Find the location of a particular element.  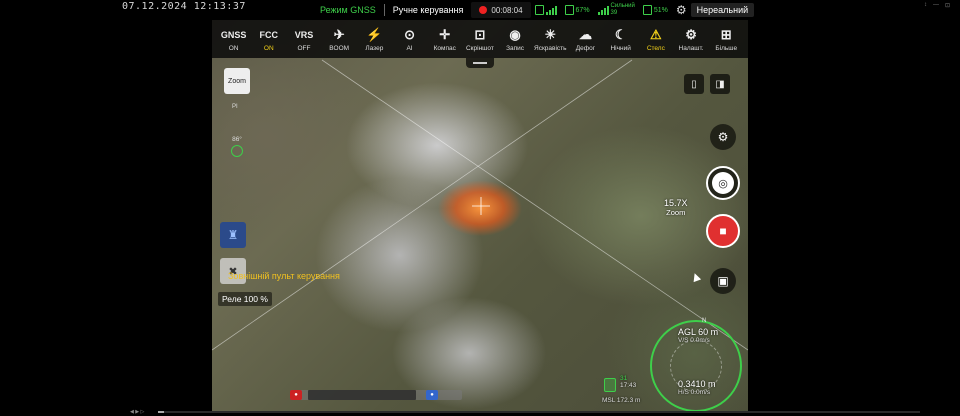

photo-shutter-button: ◎ is located at coordinates (723, 183).